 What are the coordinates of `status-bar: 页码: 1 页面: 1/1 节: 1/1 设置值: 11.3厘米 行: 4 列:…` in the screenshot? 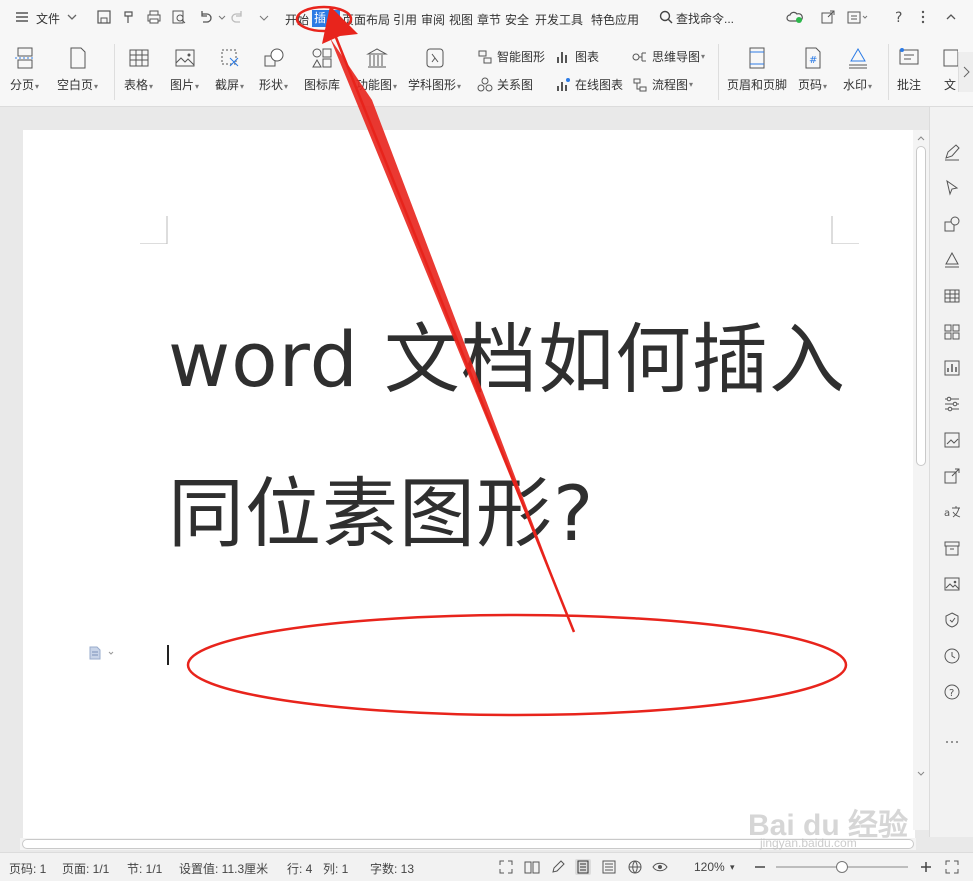 It's located at (486, 866).